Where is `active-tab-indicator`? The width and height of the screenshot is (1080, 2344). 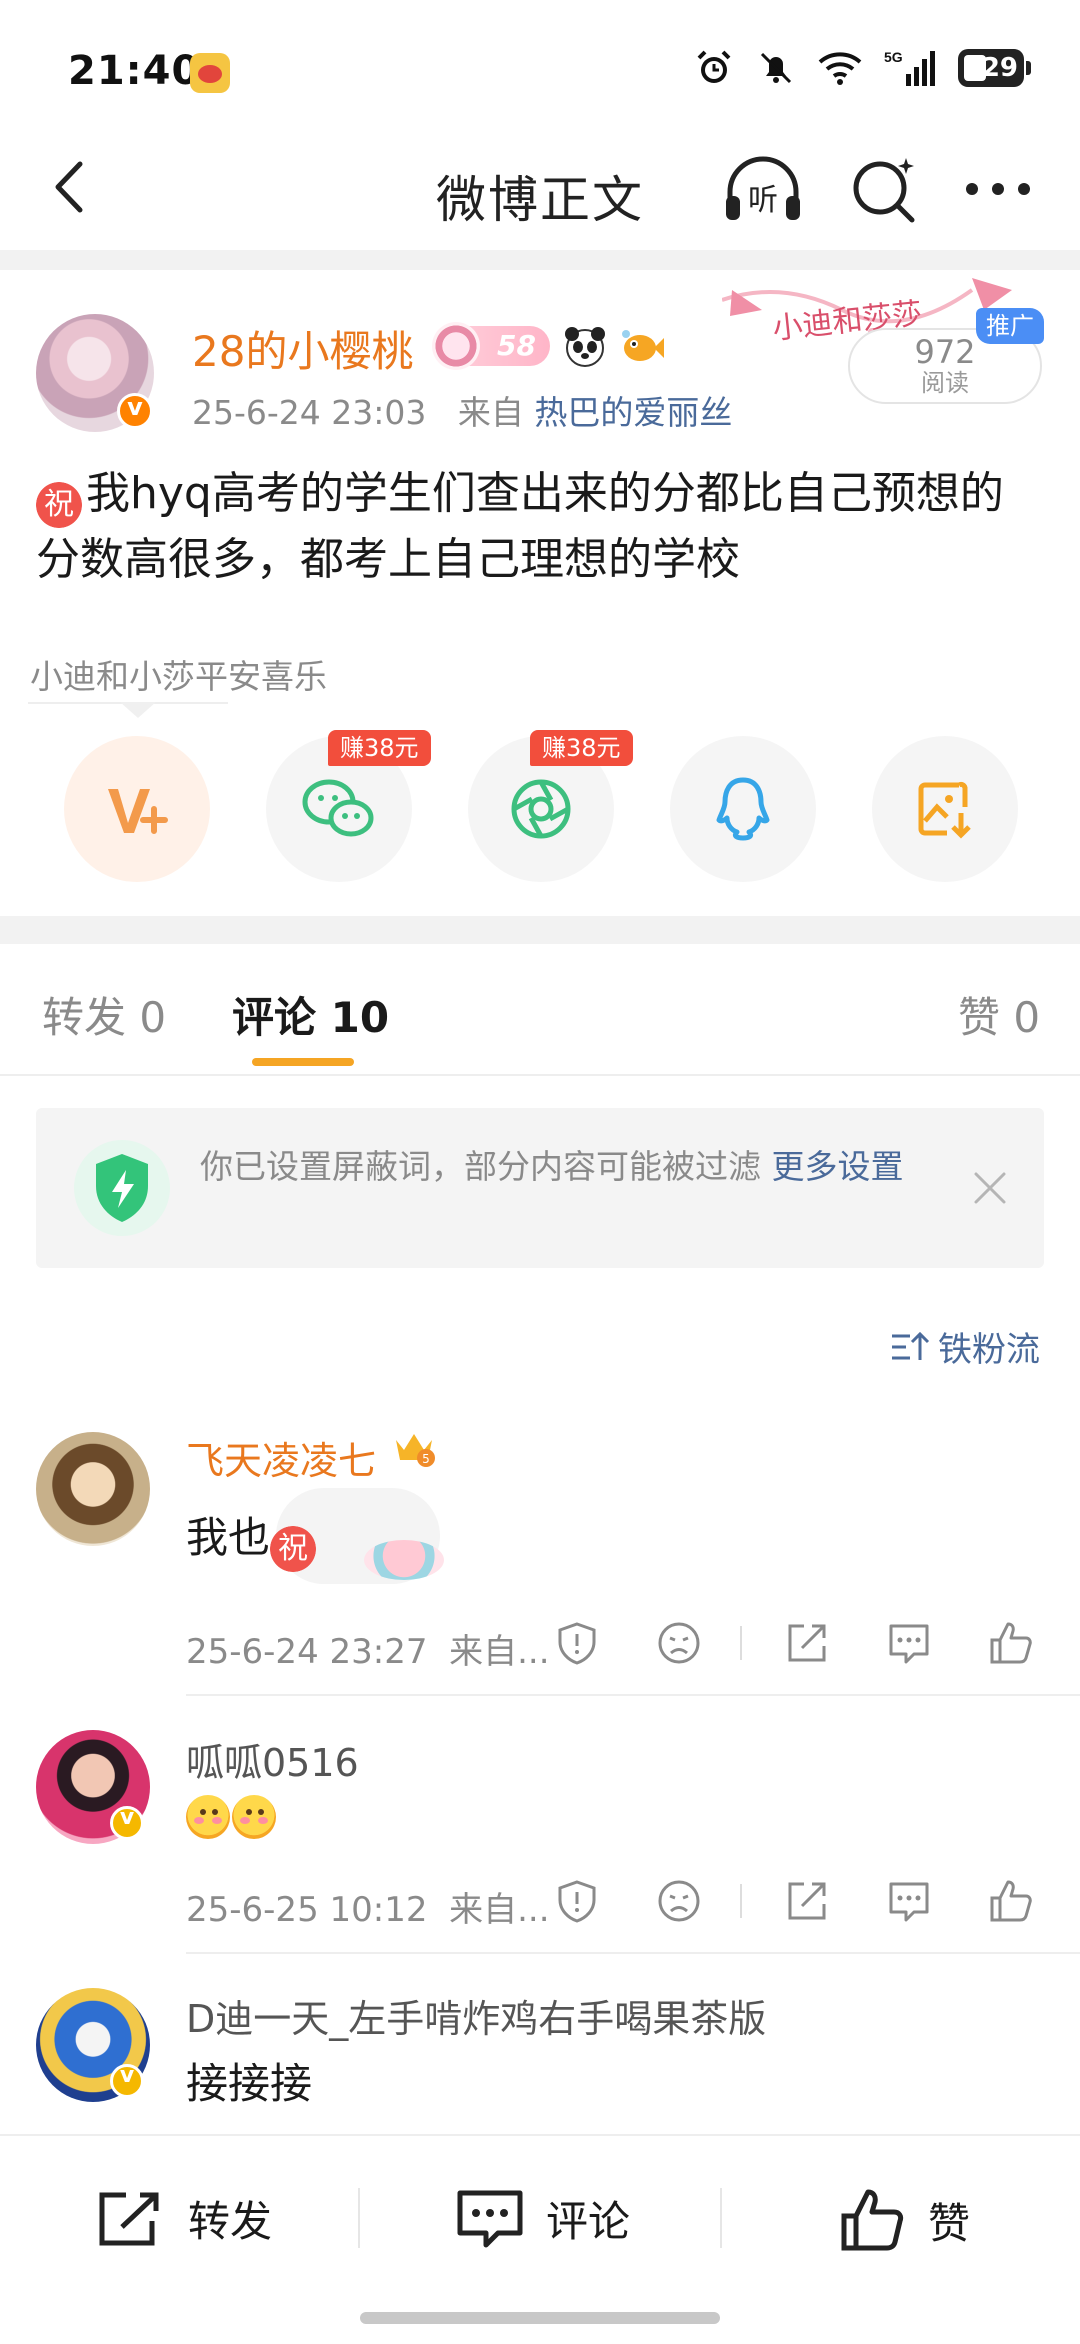 active-tab-indicator is located at coordinates (303, 1062).